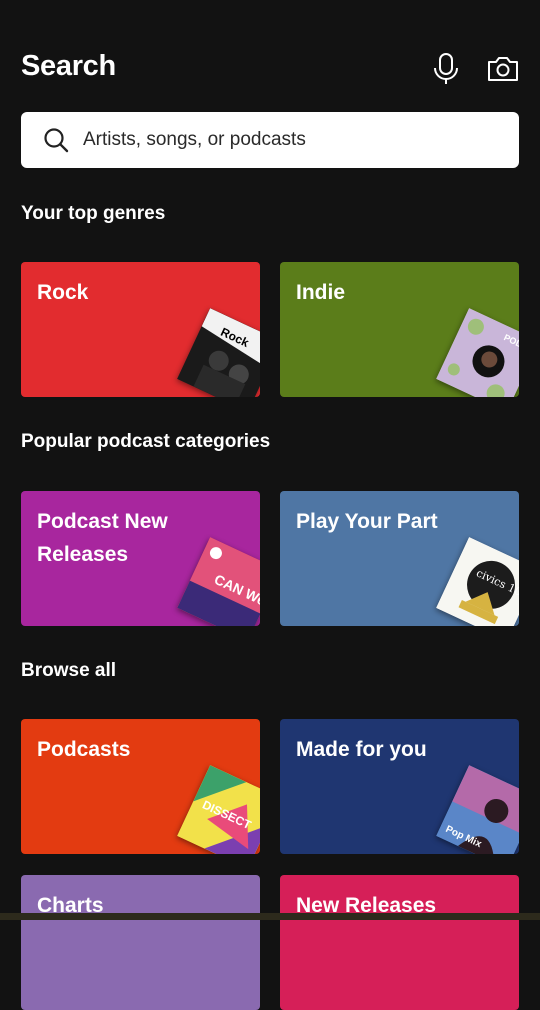 The height and width of the screenshot is (1010, 540). Describe the element at coordinates (140, 329) in the screenshot. I see `genre-card-rock: Rock Rock` at that location.